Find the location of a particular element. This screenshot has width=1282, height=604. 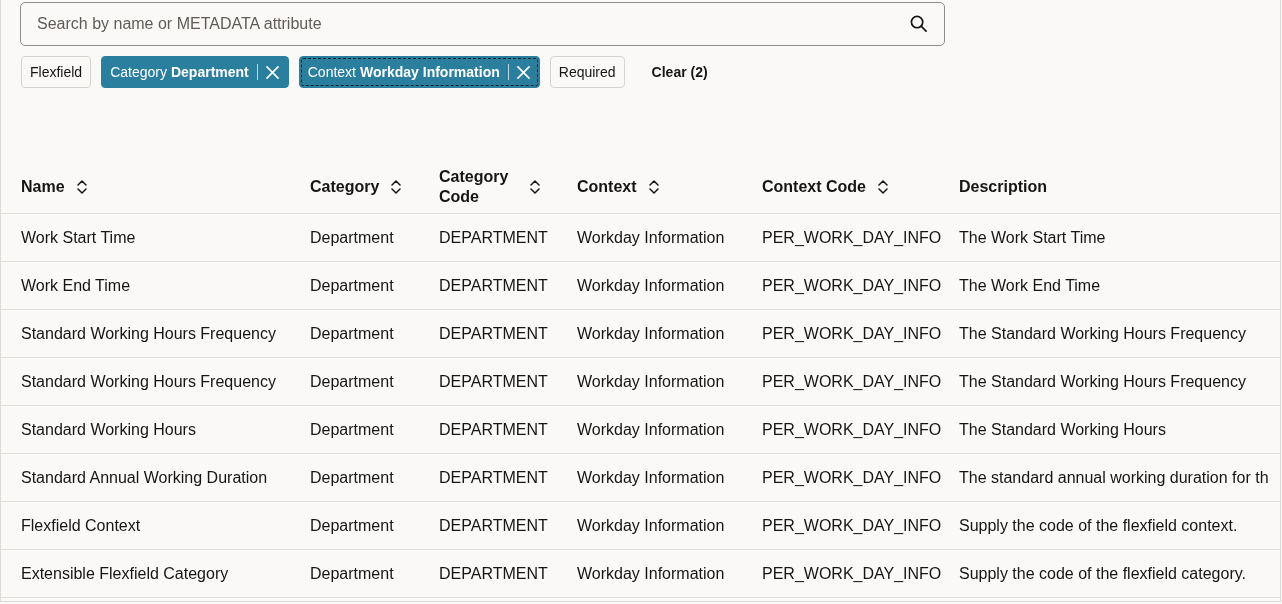

table-cell: The Work End Time is located at coordinates (1030, 285).